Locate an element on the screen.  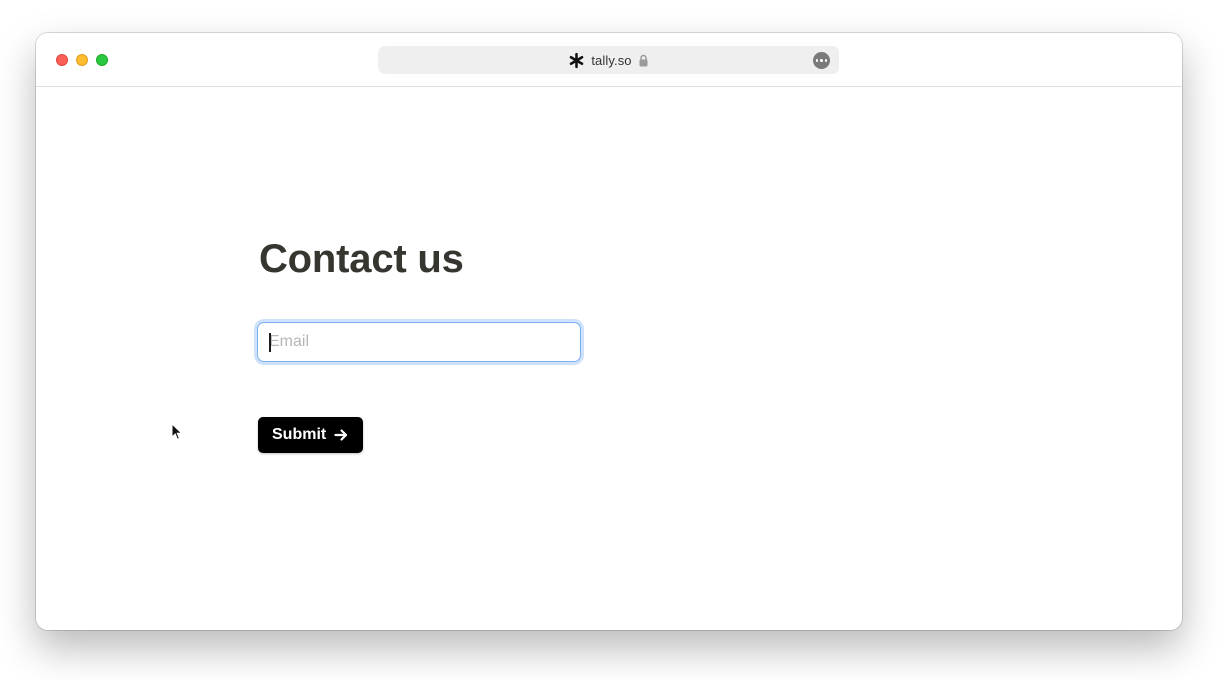
submit-label: Submit is located at coordinates (299, 434).